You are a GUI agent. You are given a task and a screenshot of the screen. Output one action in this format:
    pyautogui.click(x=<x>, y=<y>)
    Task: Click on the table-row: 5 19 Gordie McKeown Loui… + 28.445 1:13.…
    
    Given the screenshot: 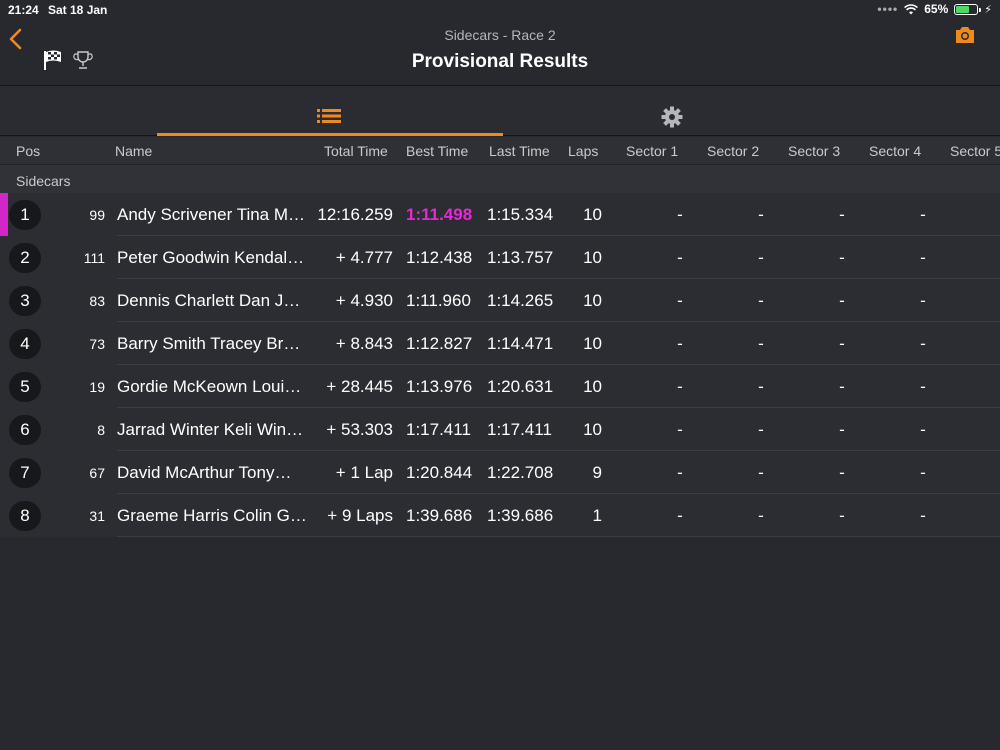 What is the action you would take?
    pyautogui.click(x=500, y=386)
    